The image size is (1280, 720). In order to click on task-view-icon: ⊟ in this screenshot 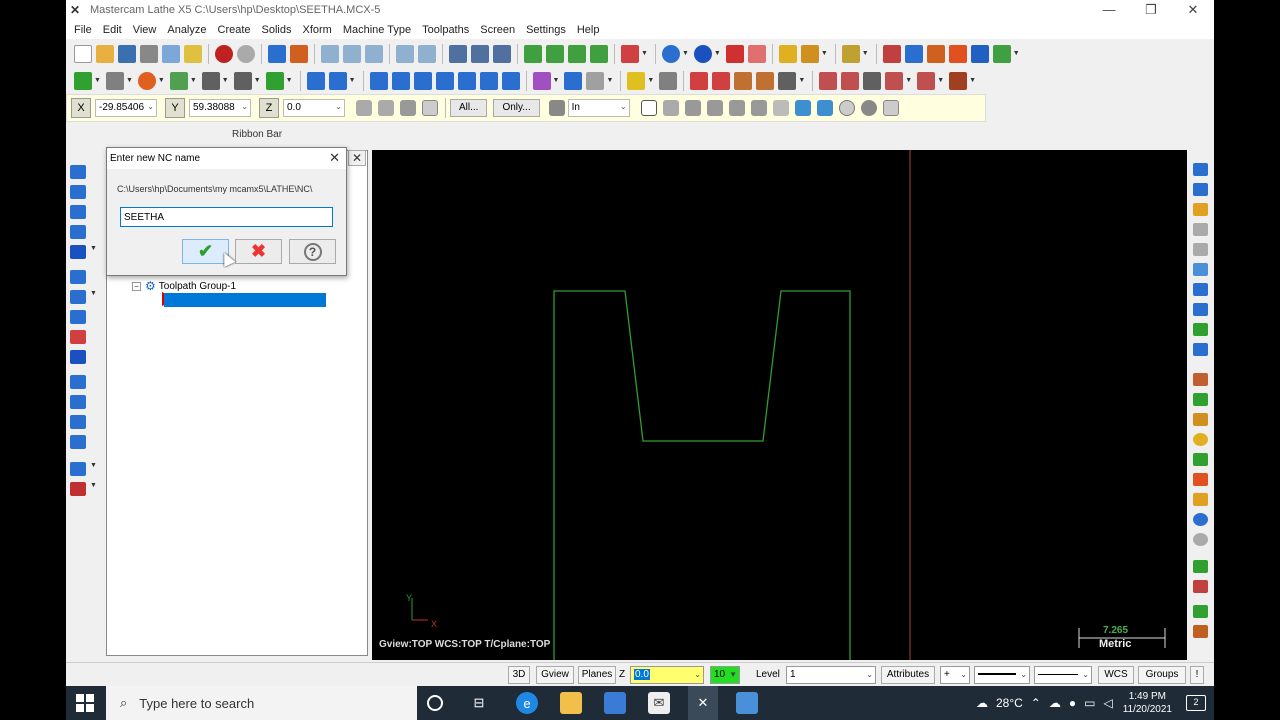, I will do `click(479, 703)`.